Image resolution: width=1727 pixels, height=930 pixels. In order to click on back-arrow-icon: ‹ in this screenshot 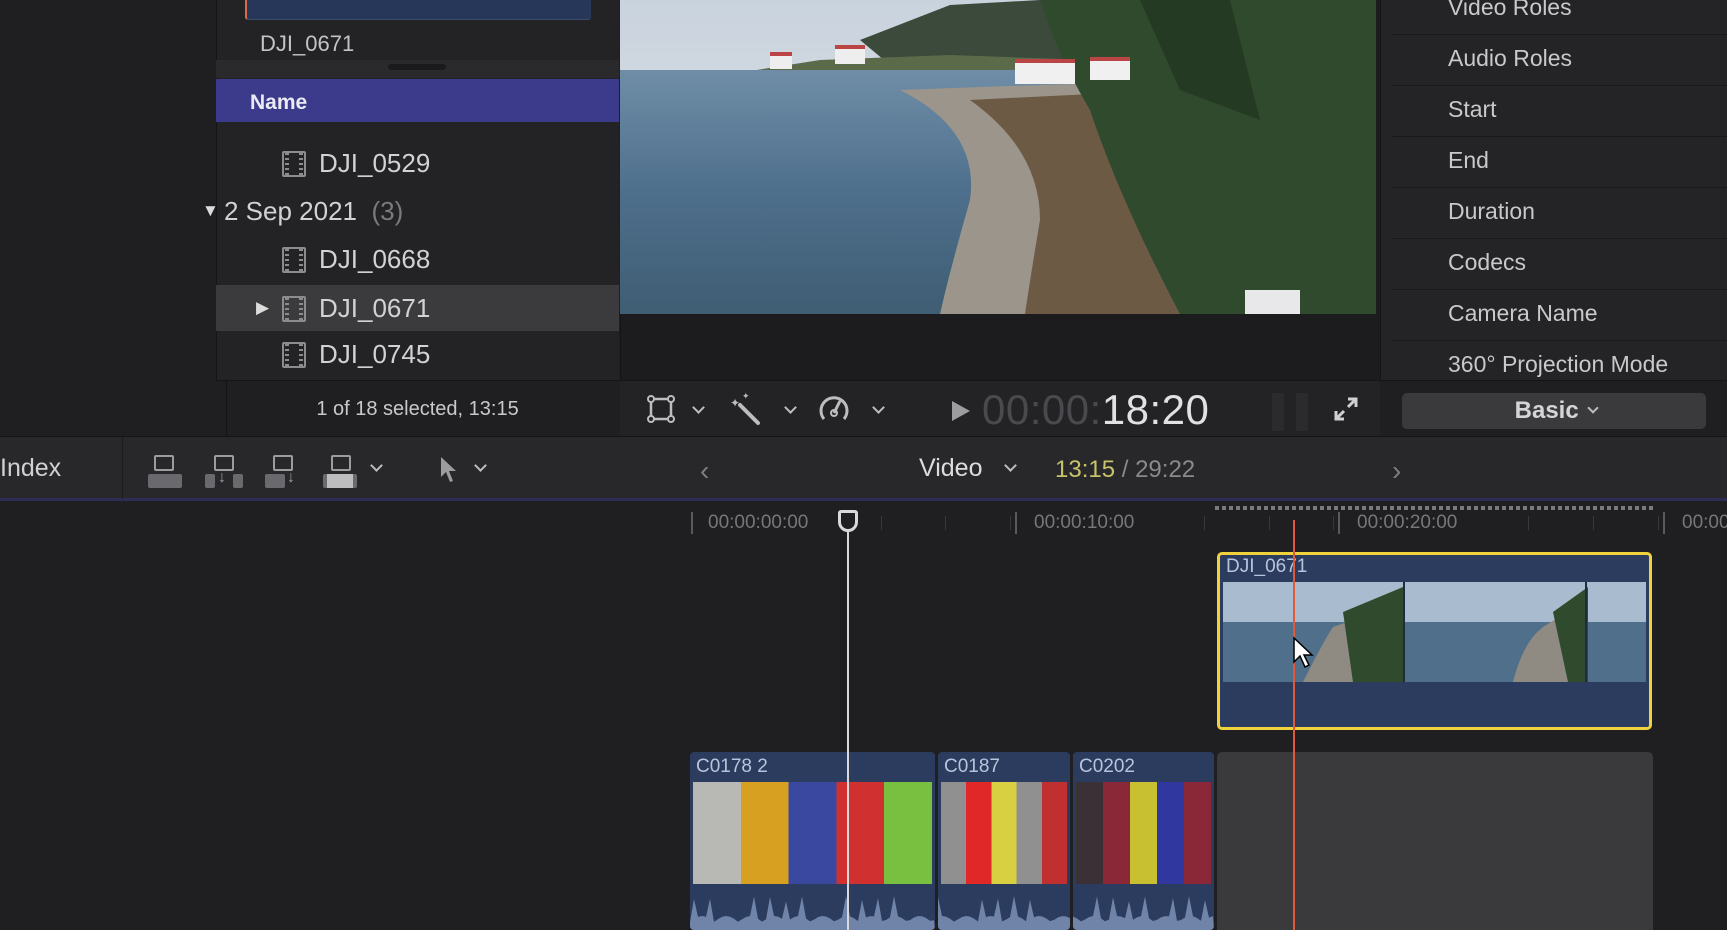, I will do `click(704, 471)`.